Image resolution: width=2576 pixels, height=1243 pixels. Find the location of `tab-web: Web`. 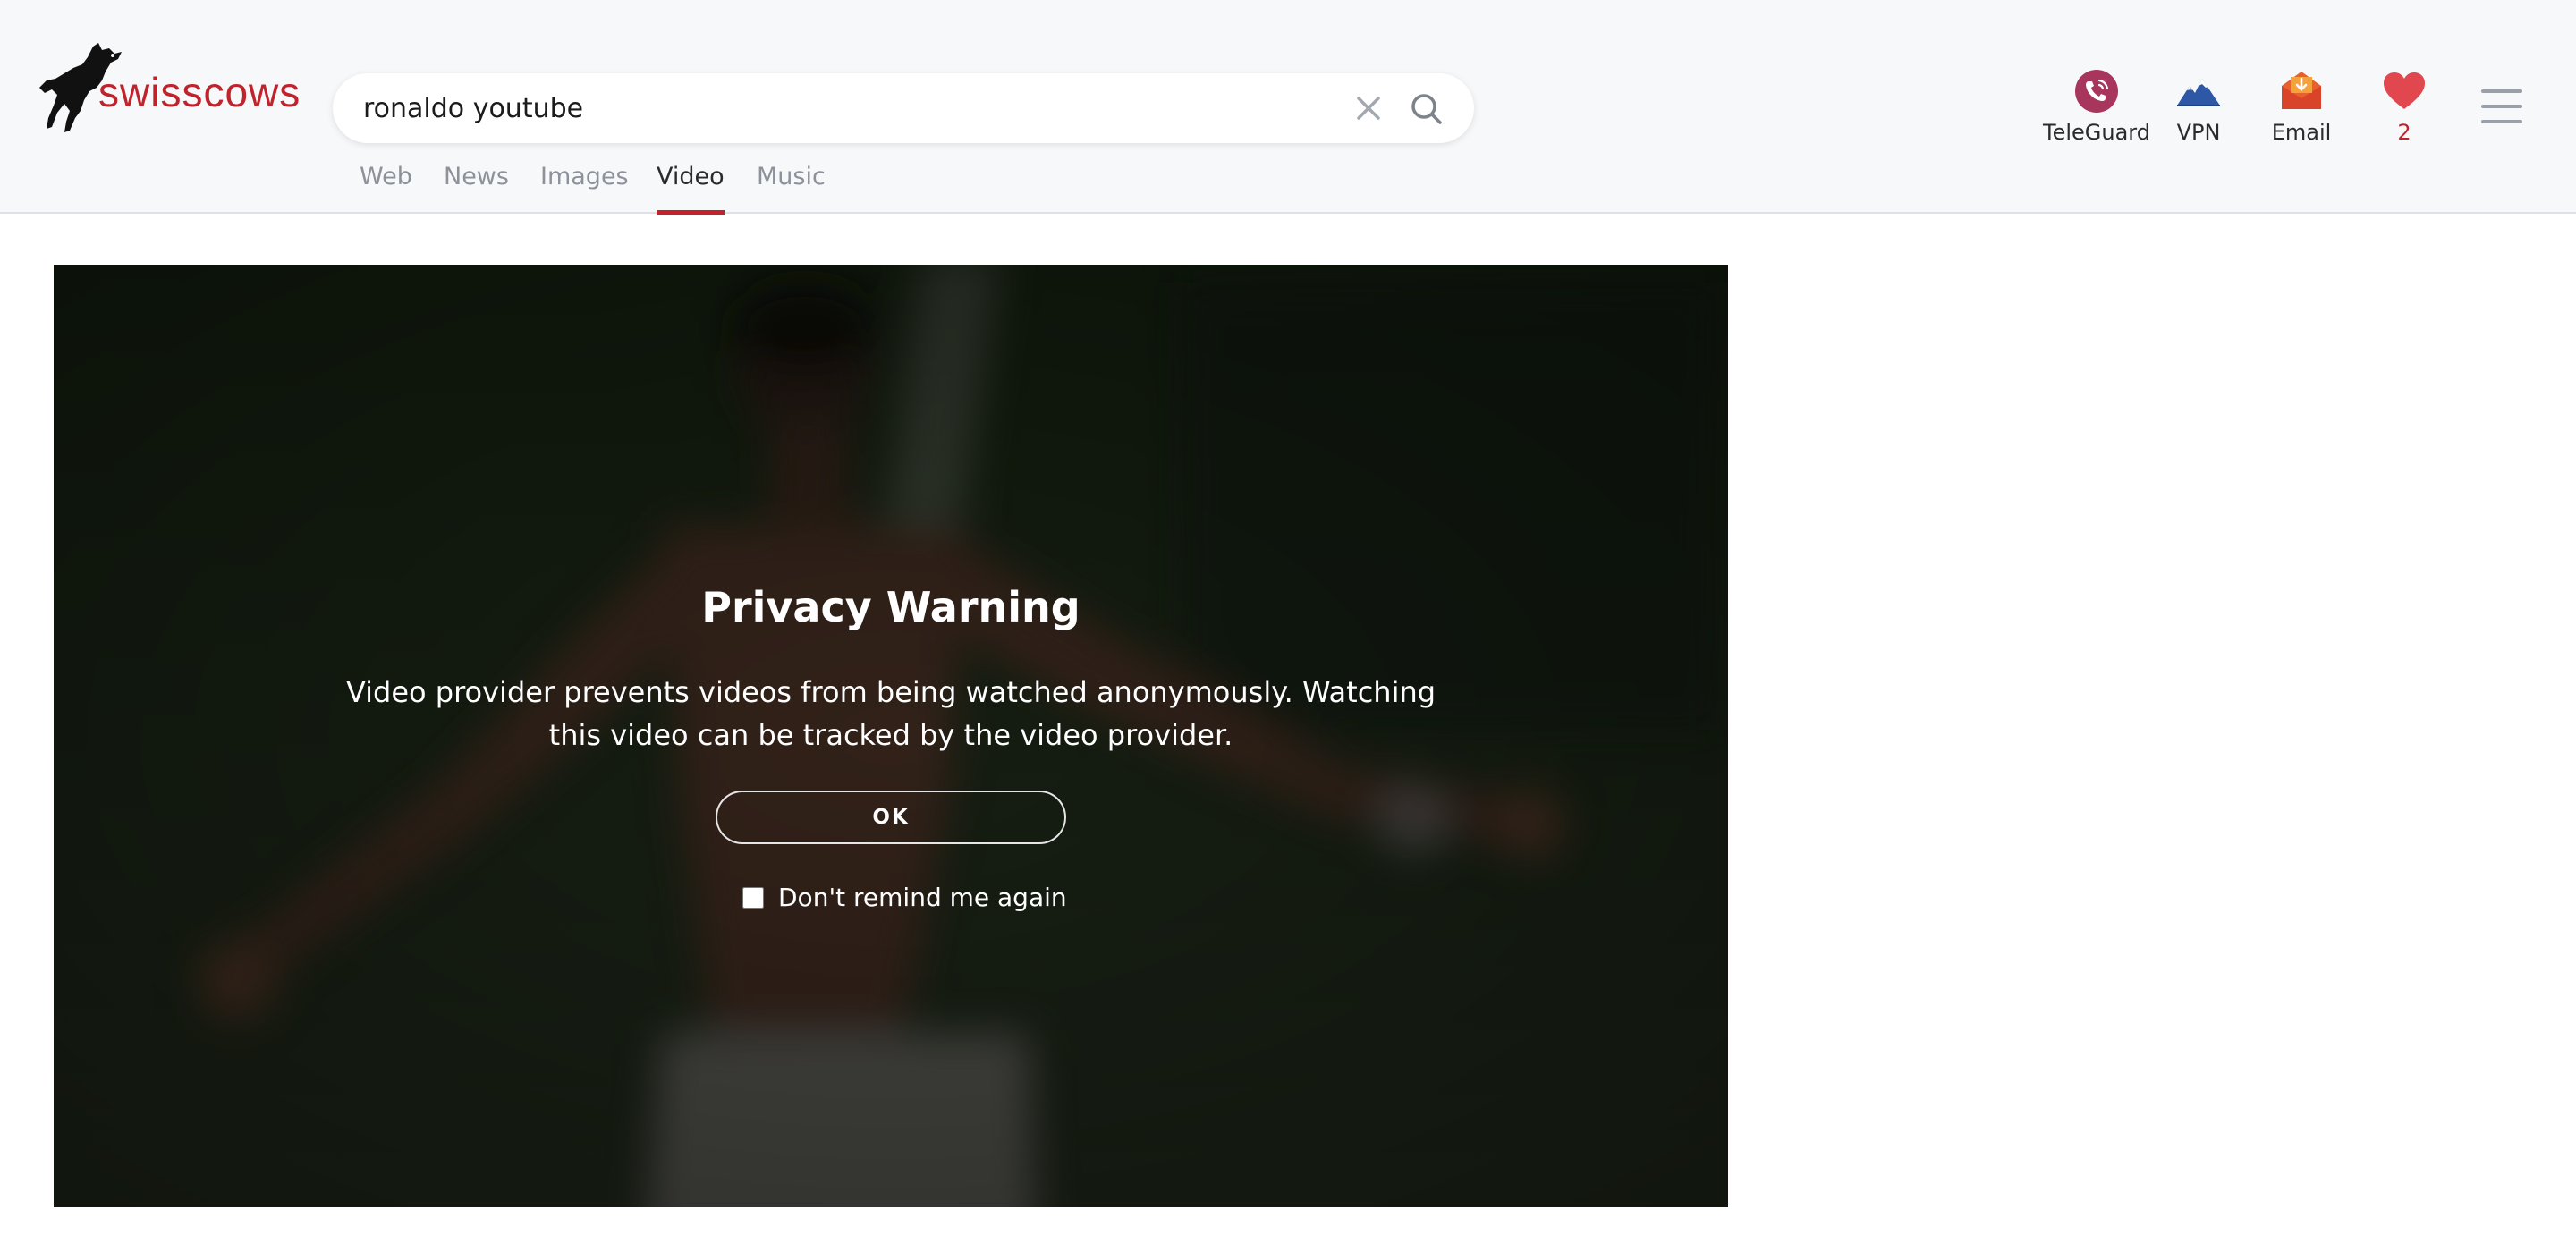

tab-web: Web is located at coordinates (386, 187).